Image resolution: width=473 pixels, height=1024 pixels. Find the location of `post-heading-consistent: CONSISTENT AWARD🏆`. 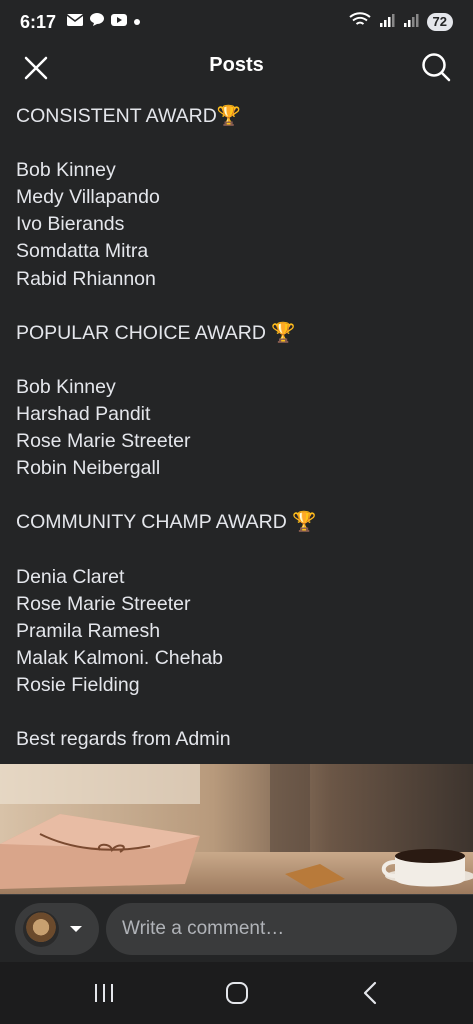

post-heading-consistent: CONSISTENT AWARD🏆 is located at coordinates (129, 116).